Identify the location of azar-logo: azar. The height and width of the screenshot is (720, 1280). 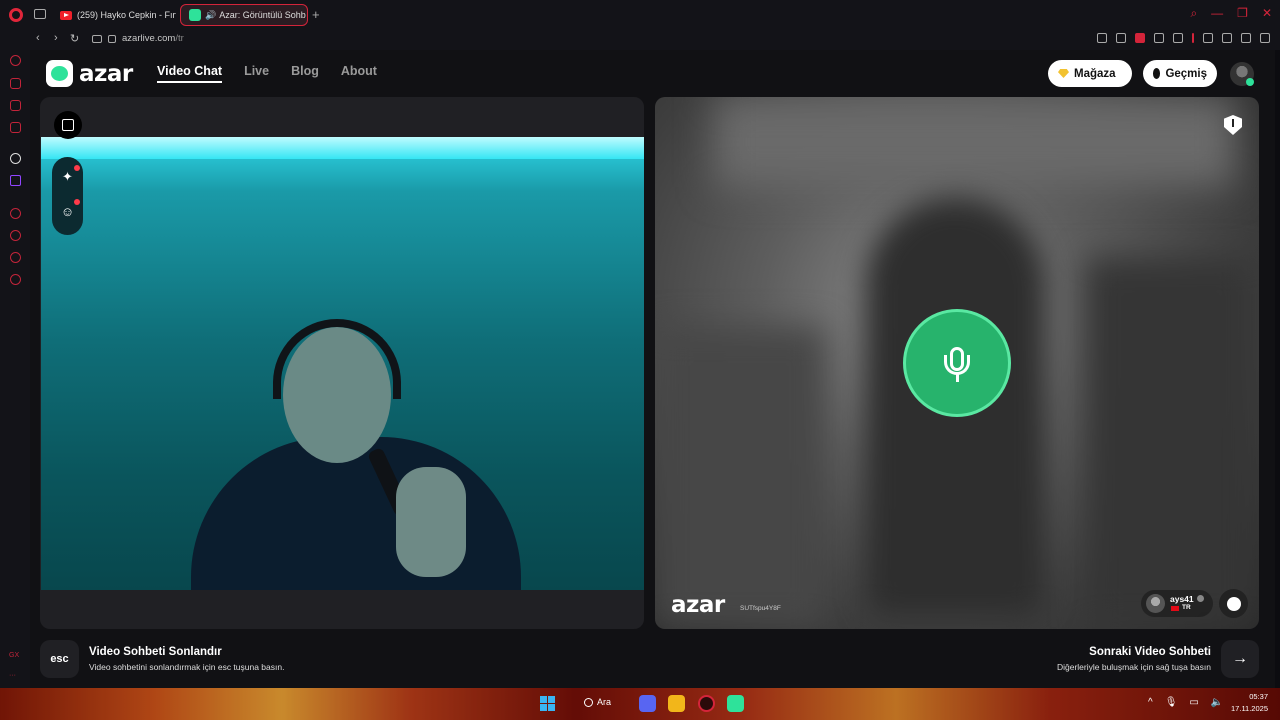
(89, 73).